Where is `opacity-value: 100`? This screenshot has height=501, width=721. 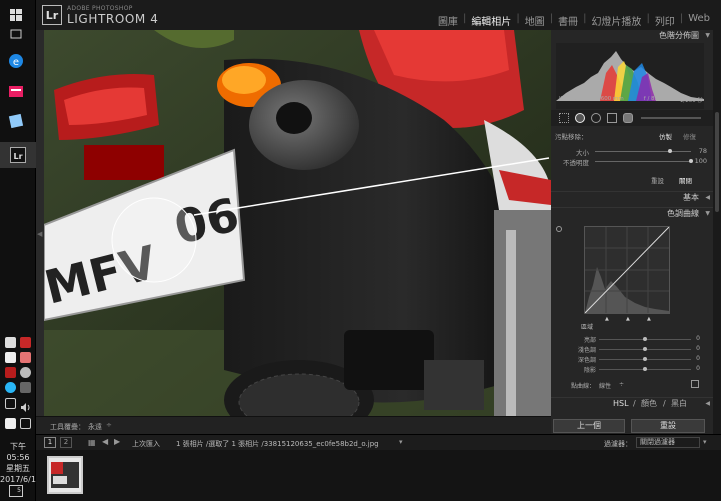
opacity-value: 100 is located at coordinates (701, 161).